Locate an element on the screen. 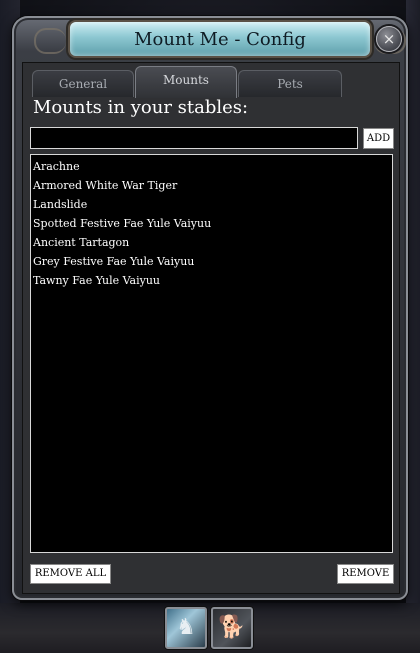 This screenshot has width=420, height=653. hotbar-slot-mount: ♞ is located at coordinates (186, 628).